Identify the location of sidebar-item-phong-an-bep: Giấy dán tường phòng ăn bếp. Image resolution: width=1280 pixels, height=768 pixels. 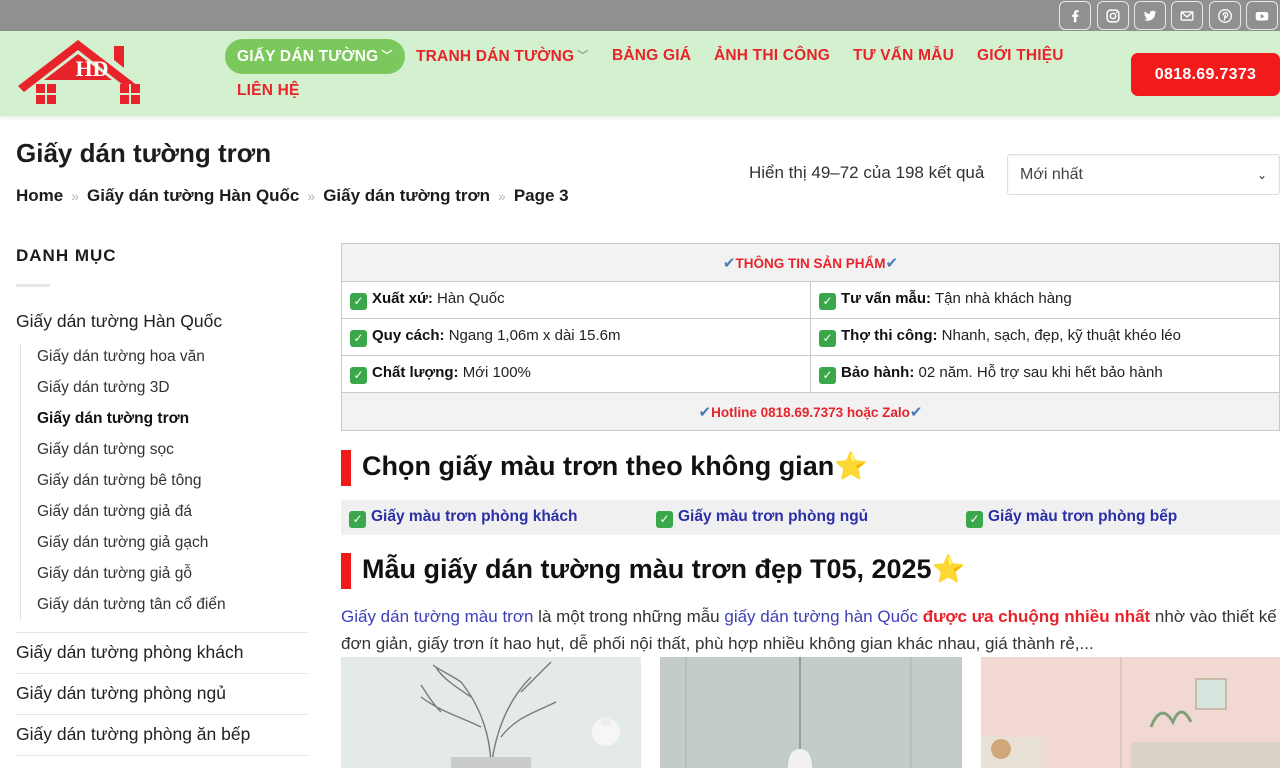
(162, 734).